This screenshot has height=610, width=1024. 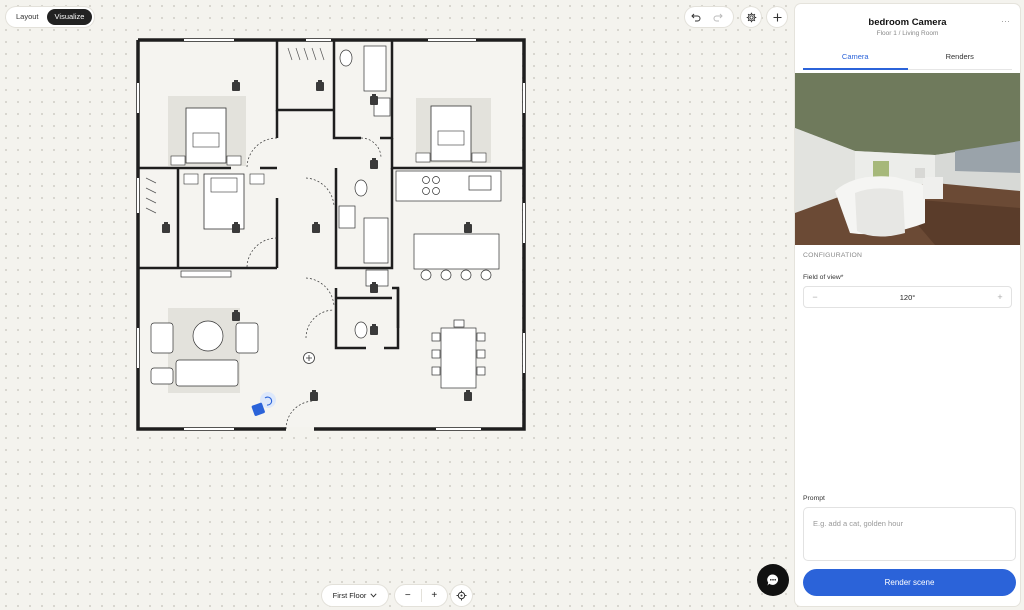 I want to click on crosshair-icon, so click(x=461, y=595).